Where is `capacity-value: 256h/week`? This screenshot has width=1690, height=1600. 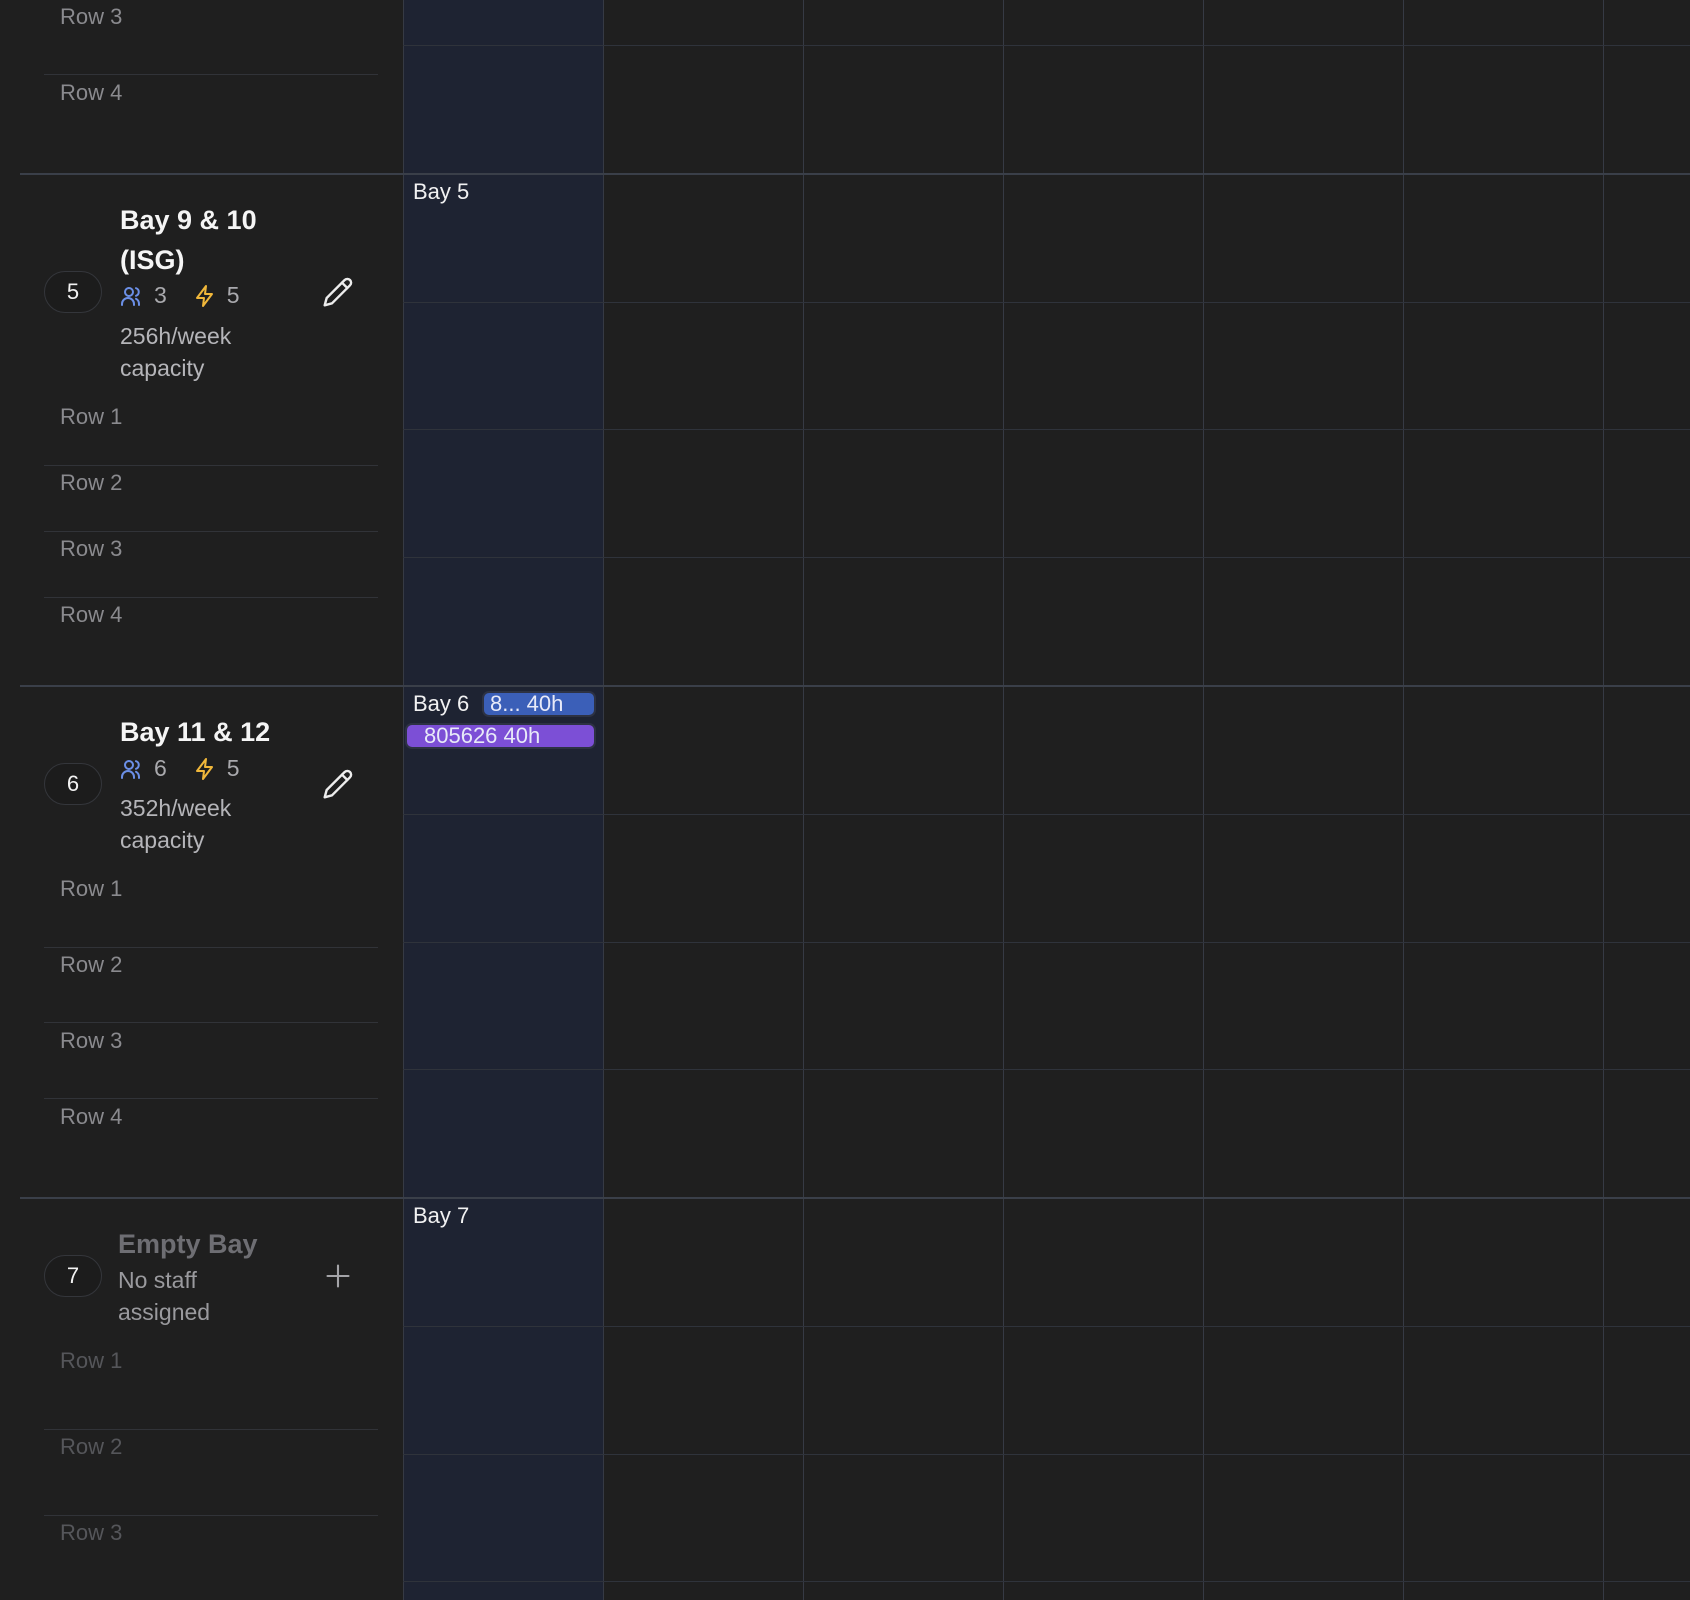 capacity-value: 256h/week is located at coordinates (176, 336).